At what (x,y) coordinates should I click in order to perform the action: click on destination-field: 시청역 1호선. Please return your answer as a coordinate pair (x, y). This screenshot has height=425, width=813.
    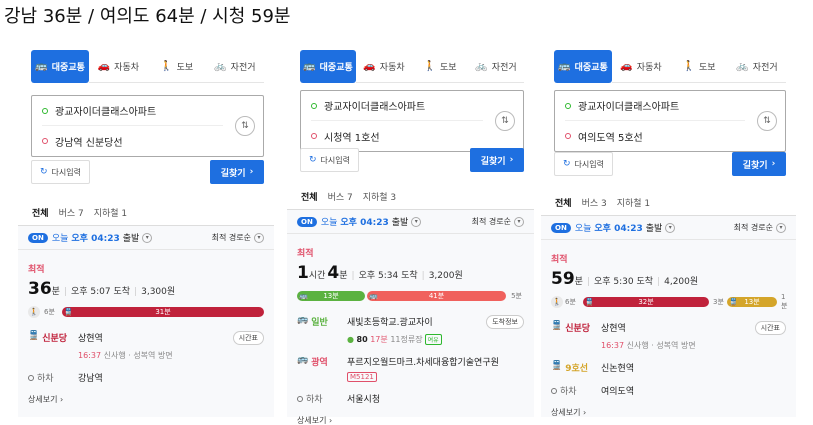
    Looking at the image, I should click on (397, 136).